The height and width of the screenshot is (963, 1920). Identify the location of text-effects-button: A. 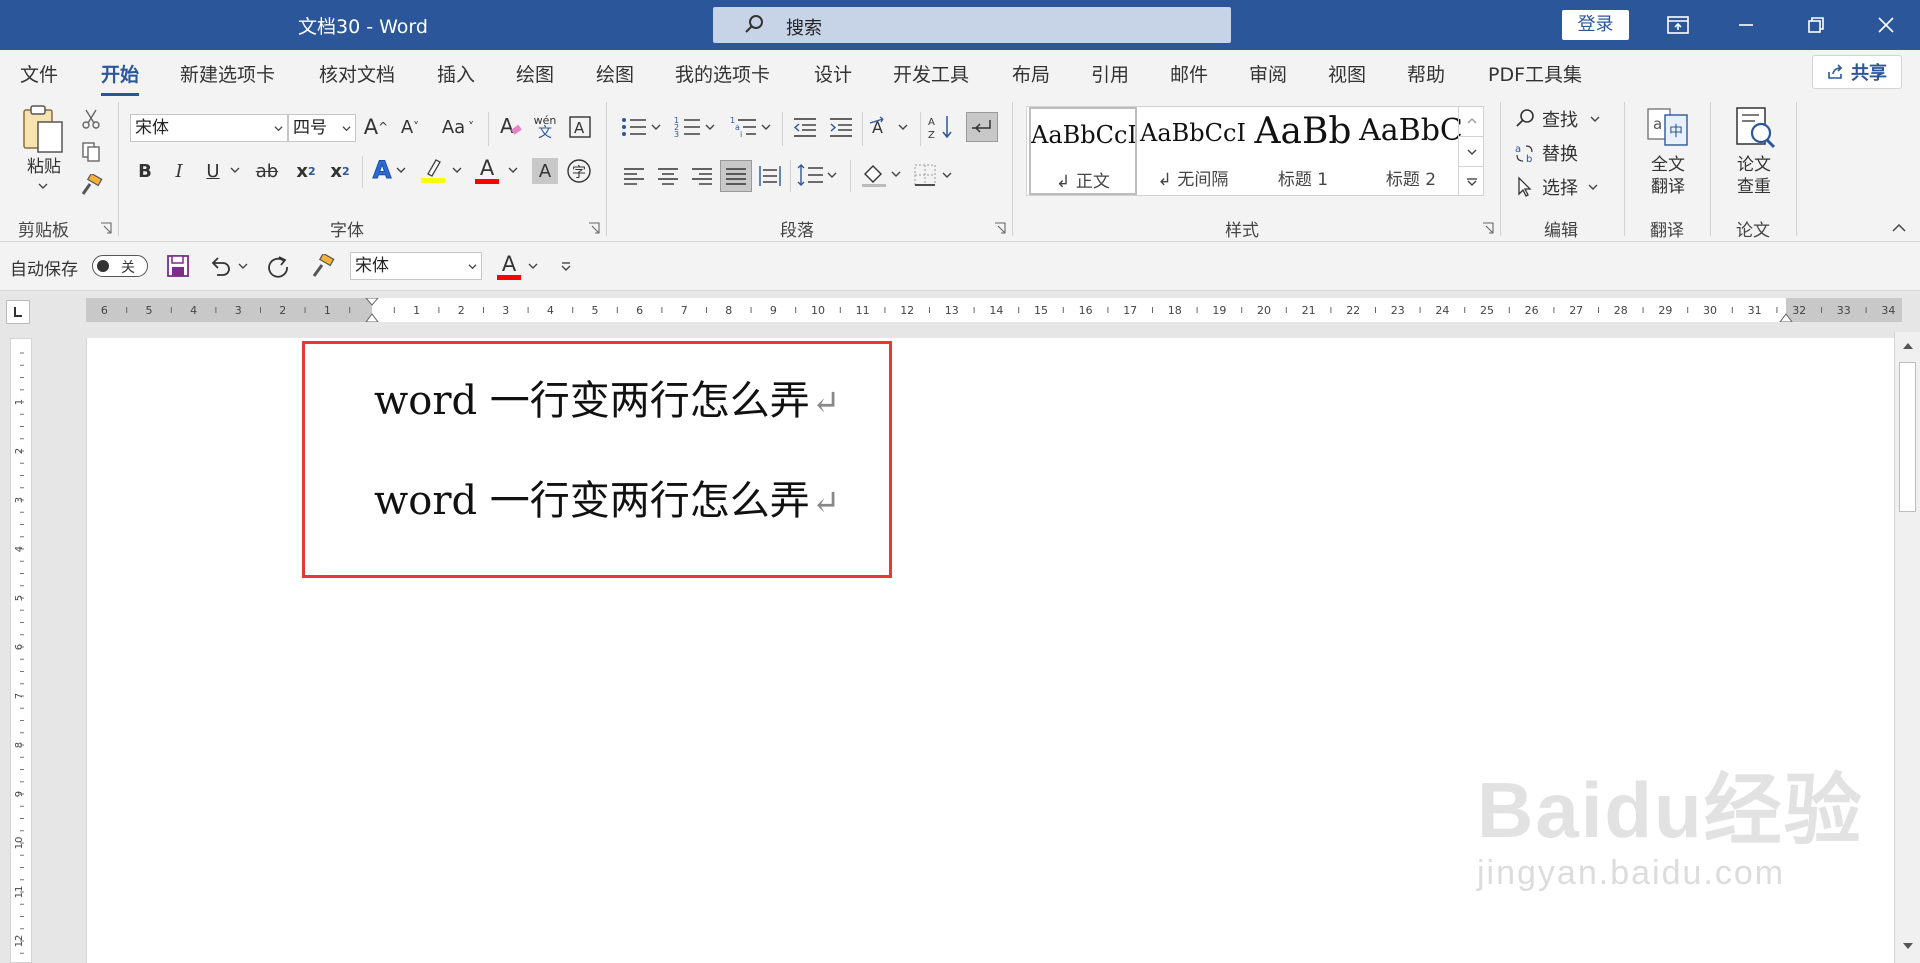
(382, 170).